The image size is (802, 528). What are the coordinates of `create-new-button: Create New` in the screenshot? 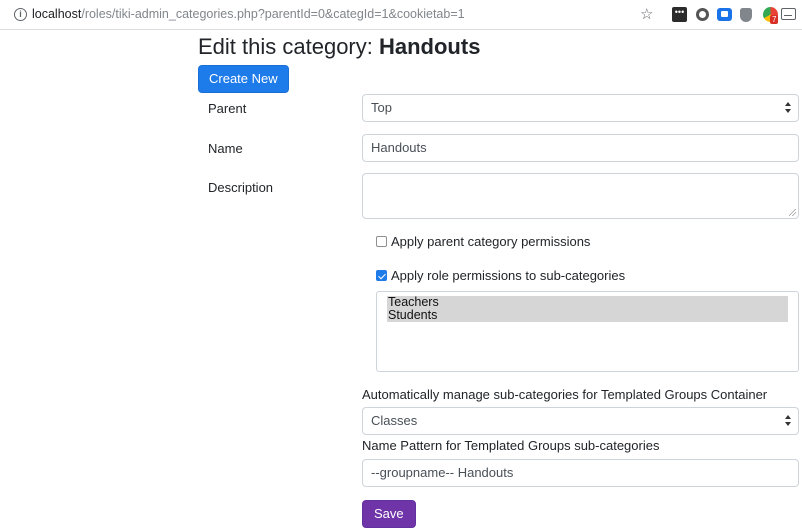 It's located at (243, 79).